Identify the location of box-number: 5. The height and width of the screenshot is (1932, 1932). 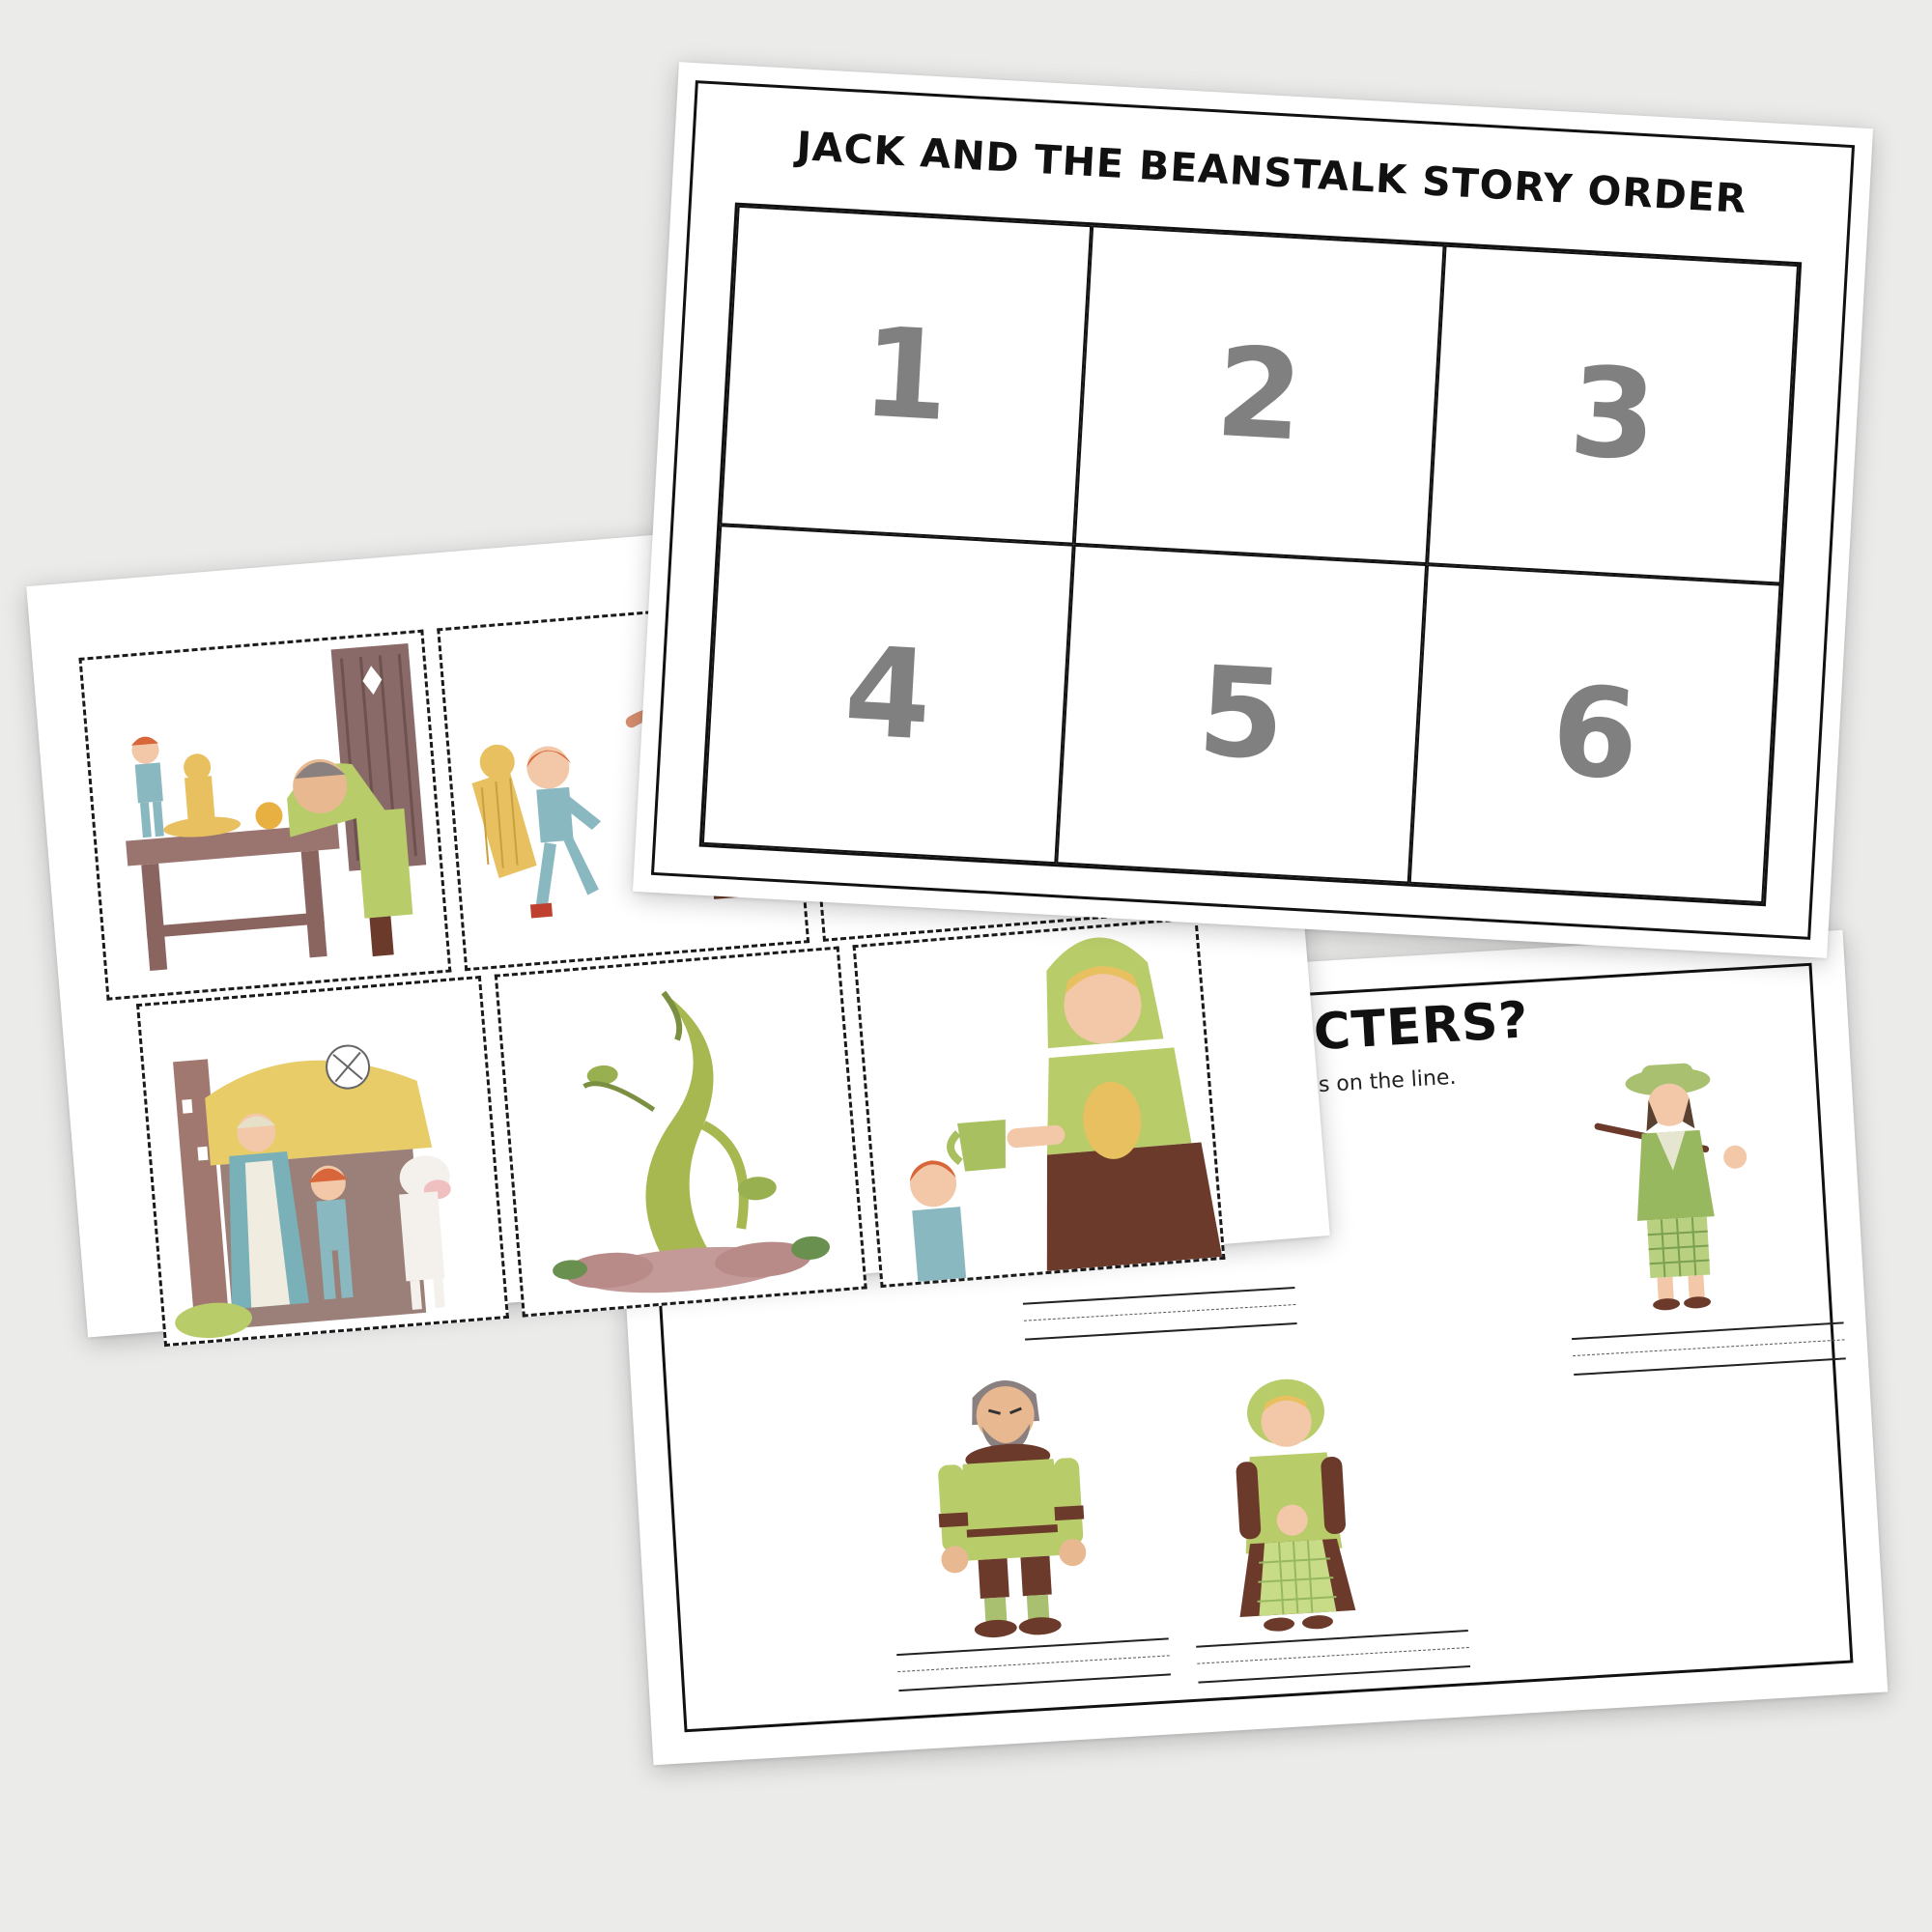
(1241, 714).